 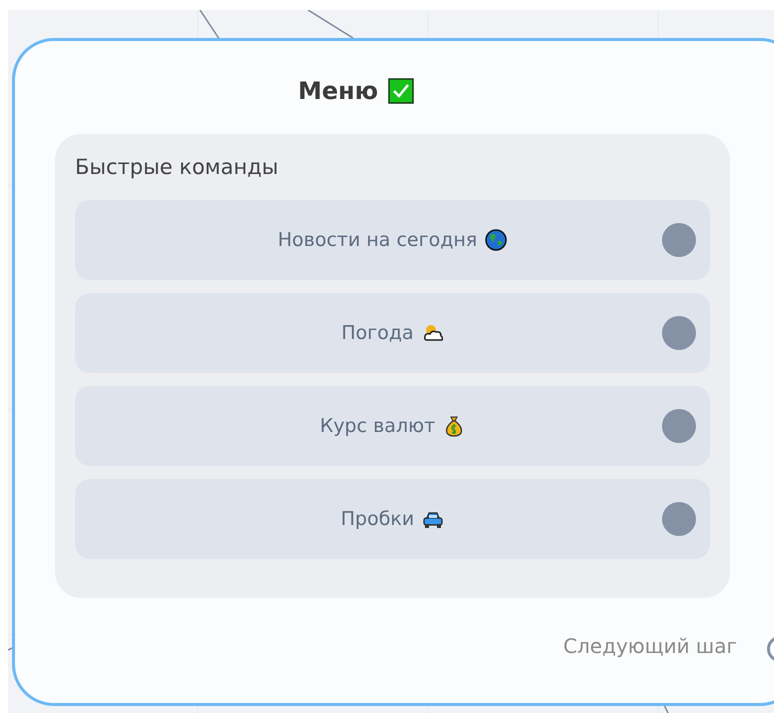 What do you see at coordinates (392, 240) in the screenshot?
I see `command-button: Новости на сегодня` at bounding box center [392, 240].